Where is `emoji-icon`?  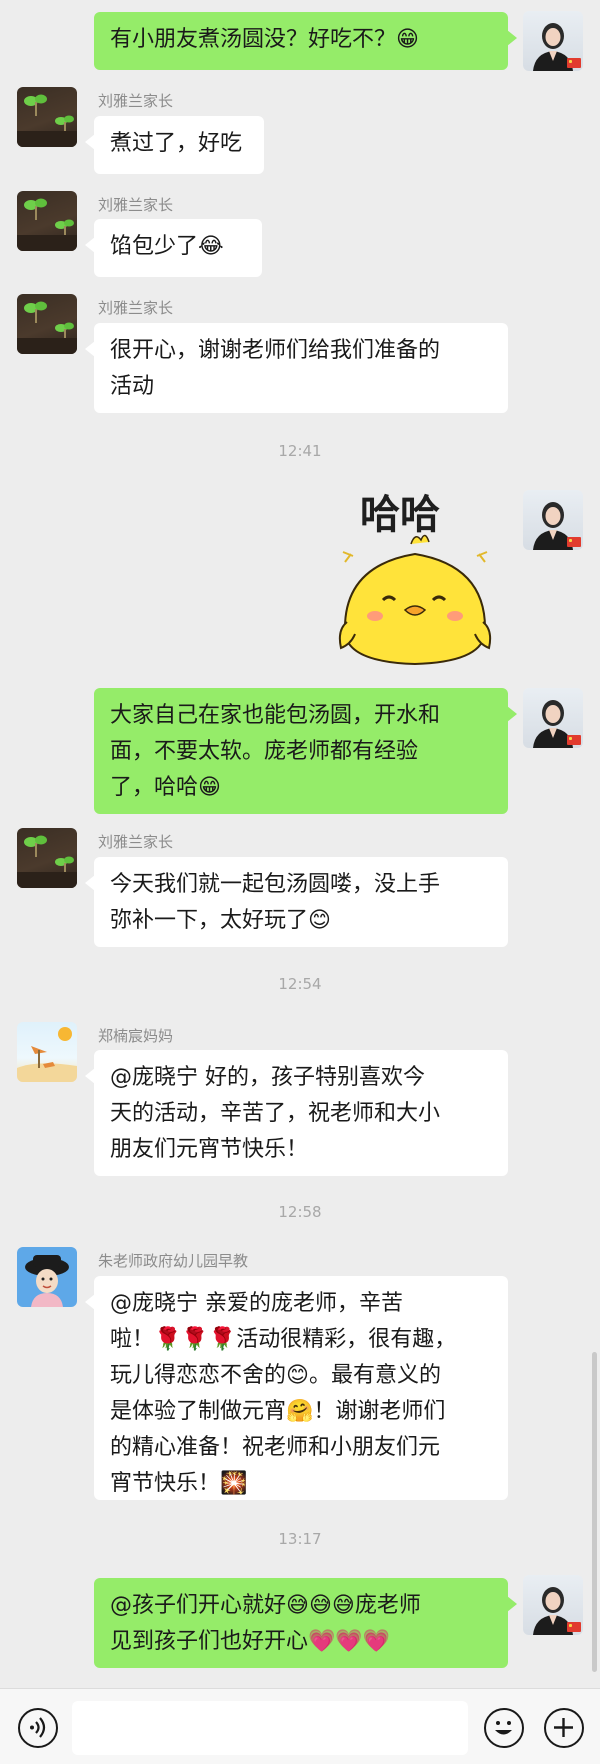
emoji-icon is located at coordinates (503, 1728).